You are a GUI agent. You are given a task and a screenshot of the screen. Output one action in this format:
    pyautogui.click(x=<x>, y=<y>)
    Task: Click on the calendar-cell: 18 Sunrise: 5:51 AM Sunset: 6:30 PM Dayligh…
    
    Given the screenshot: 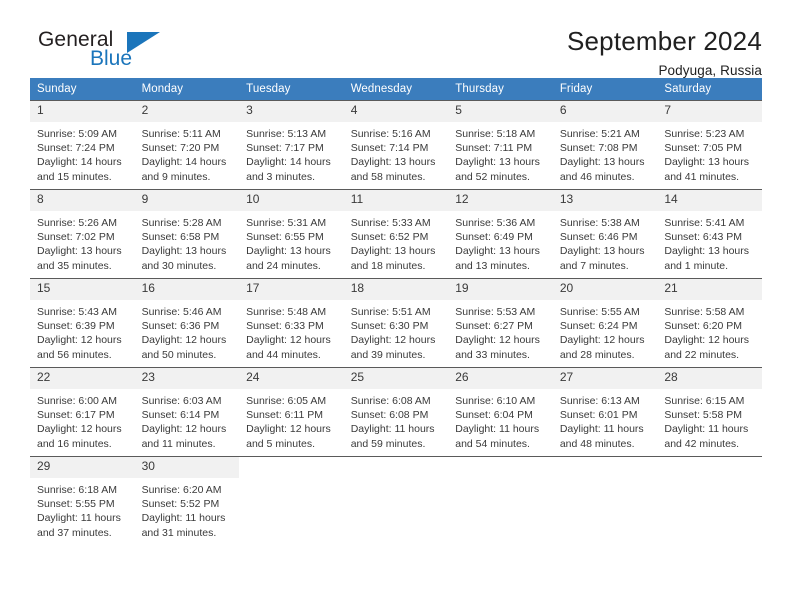 What is the action you would take?
    pyautogui.click(x=396, y=323)
    